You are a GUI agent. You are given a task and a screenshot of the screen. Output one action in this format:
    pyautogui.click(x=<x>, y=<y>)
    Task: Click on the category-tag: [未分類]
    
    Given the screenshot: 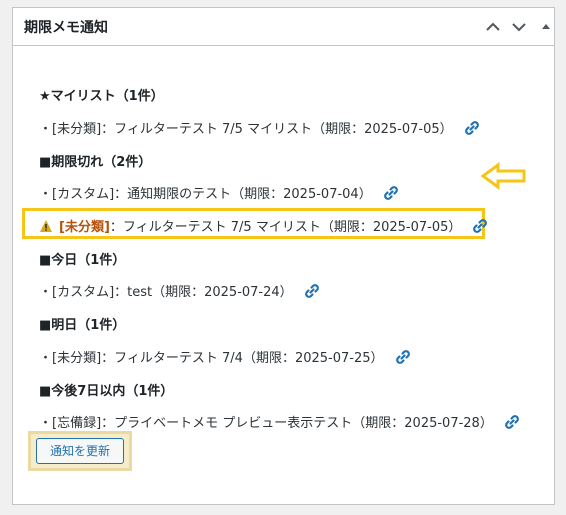 What is the action you would take?
    pyautogui.click(x=84, y=227)
    